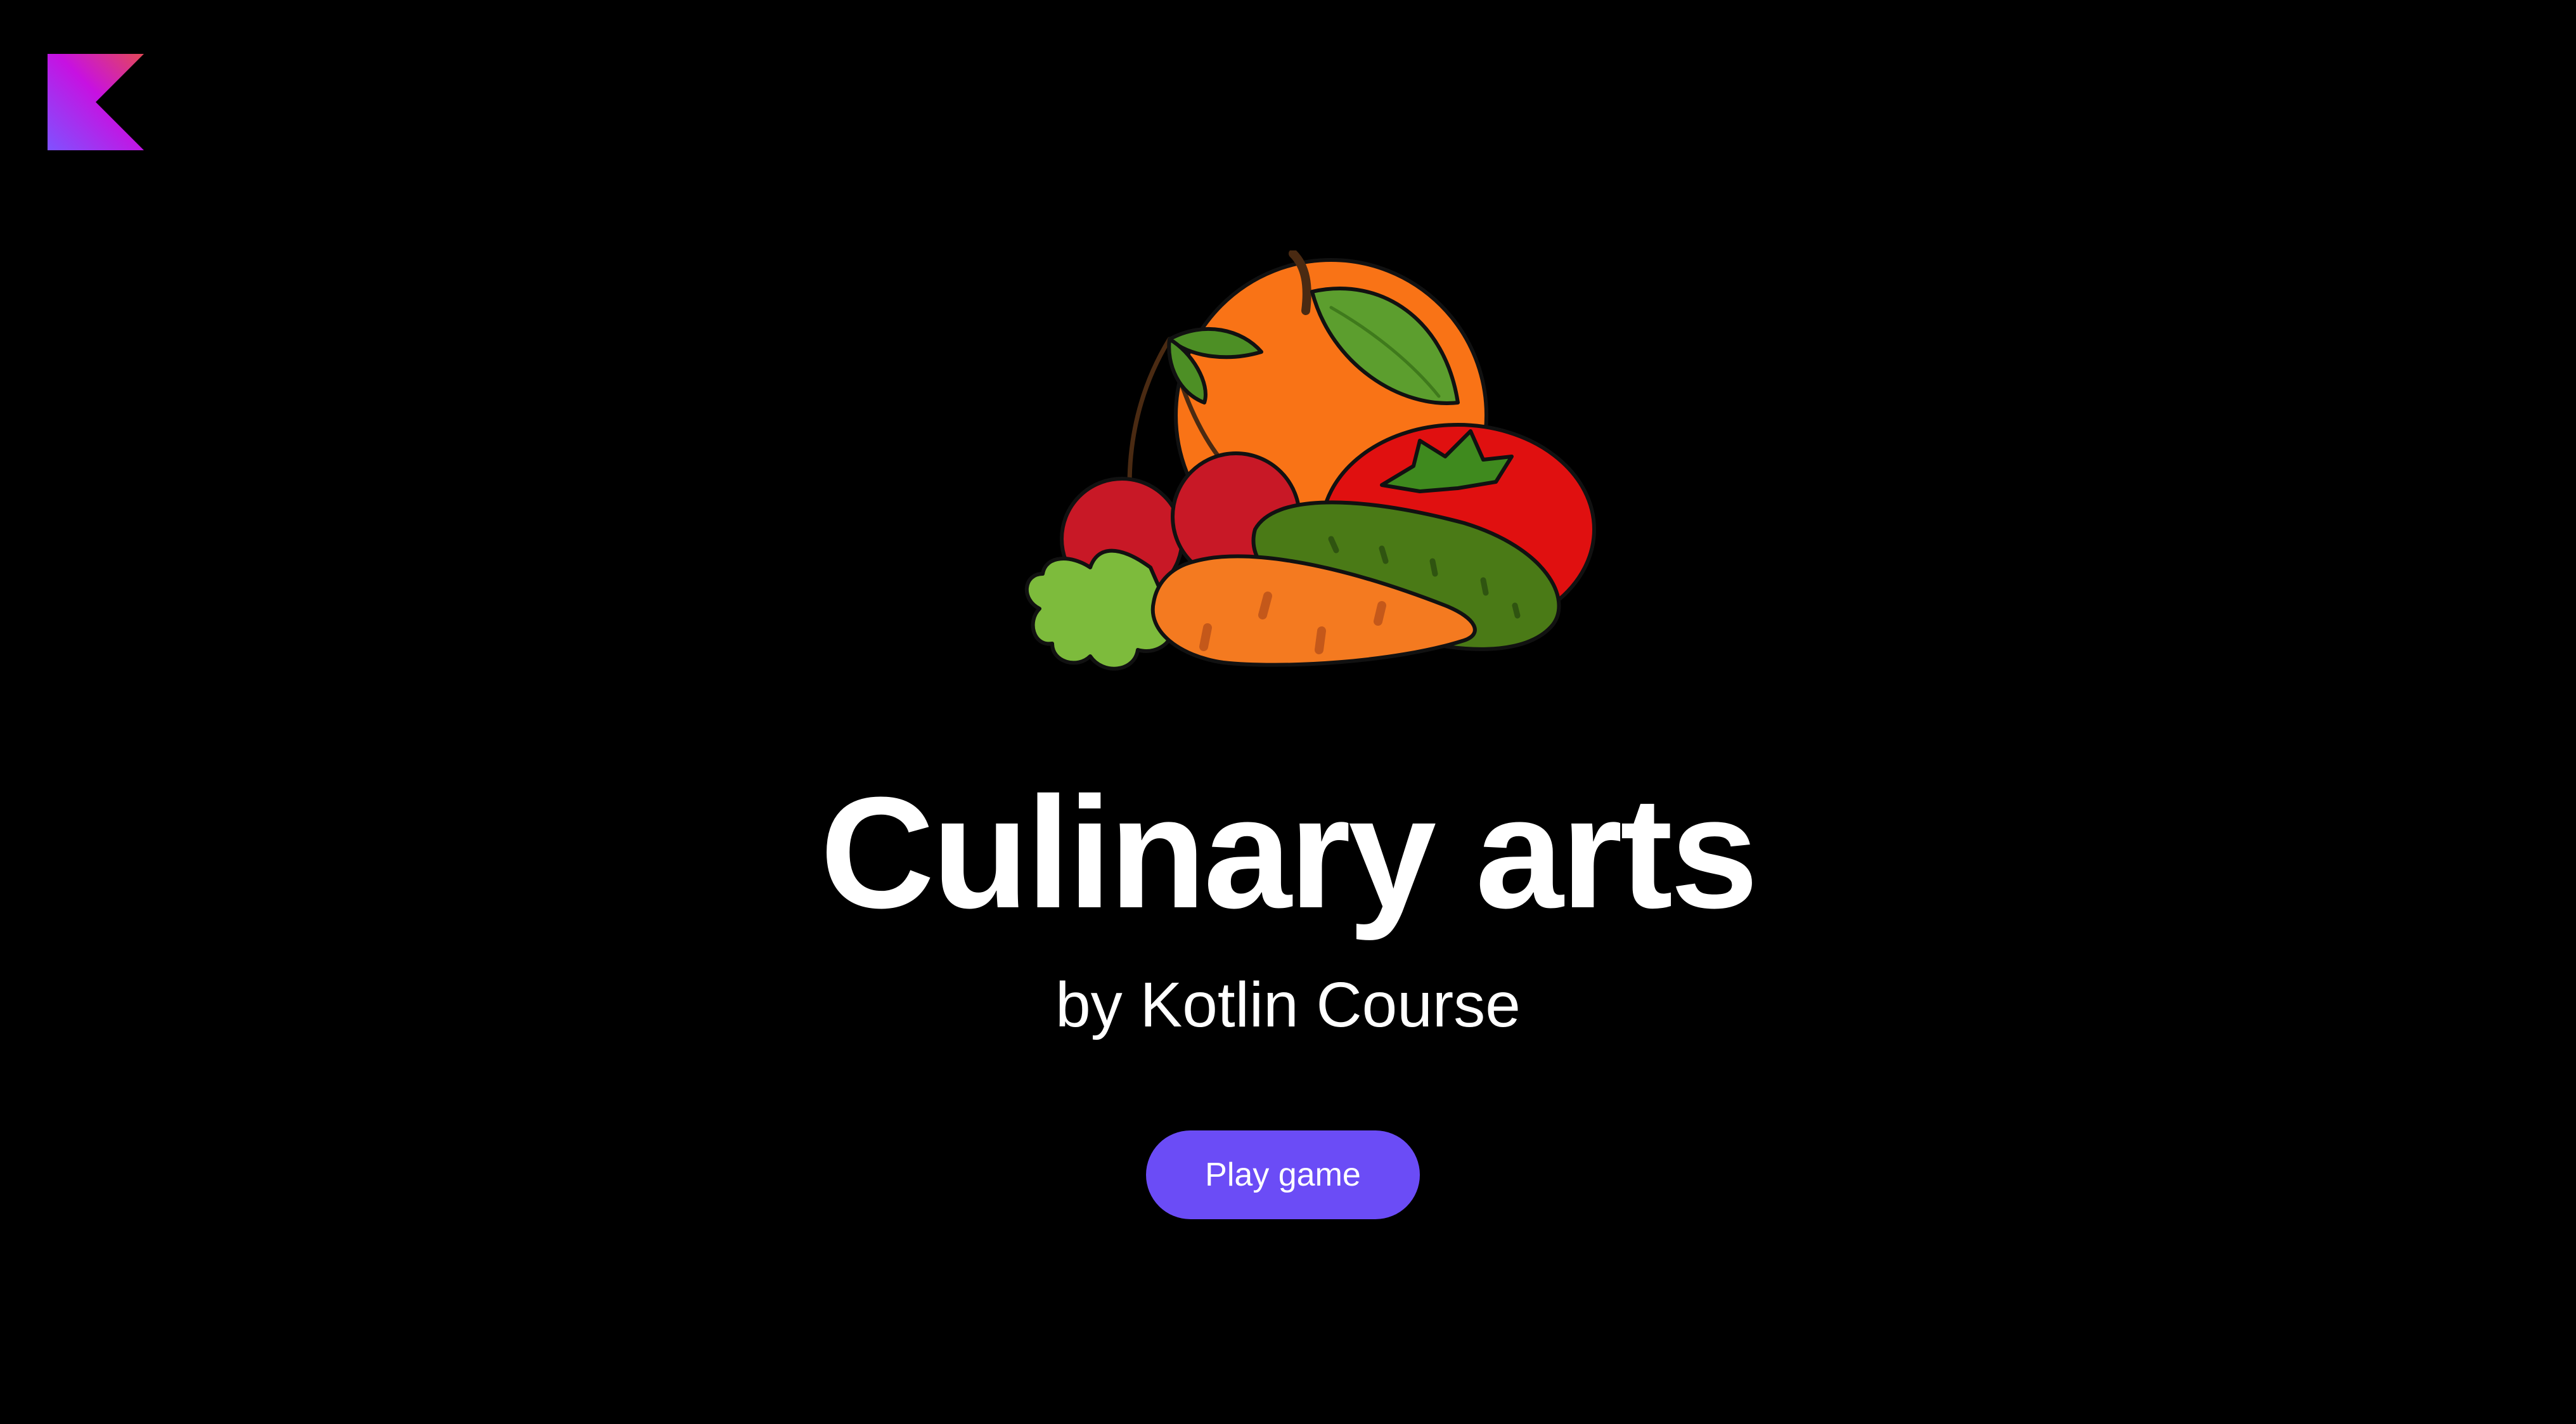 This screenshot has width=2576, height=1424. What do you see at coordinates (96, 102) in the screenshot?
I see `kotlin-logo-icon` at bounding box center [96, 102].